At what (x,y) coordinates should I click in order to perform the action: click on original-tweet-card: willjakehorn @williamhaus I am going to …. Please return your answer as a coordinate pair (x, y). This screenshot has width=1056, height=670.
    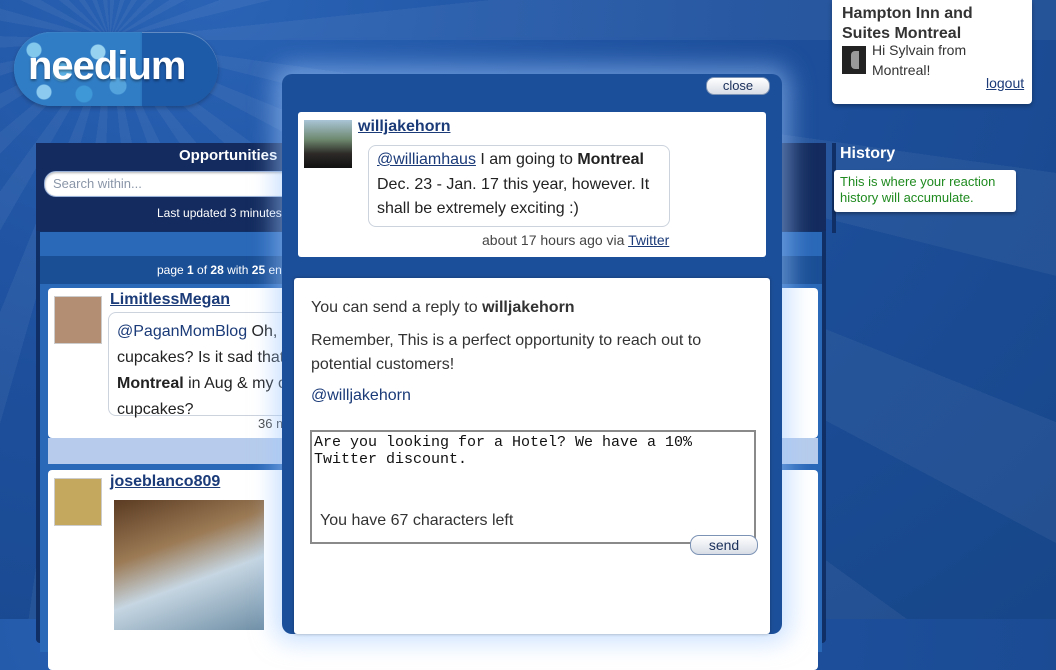
    Looking at the image, I should click on (532, 184).